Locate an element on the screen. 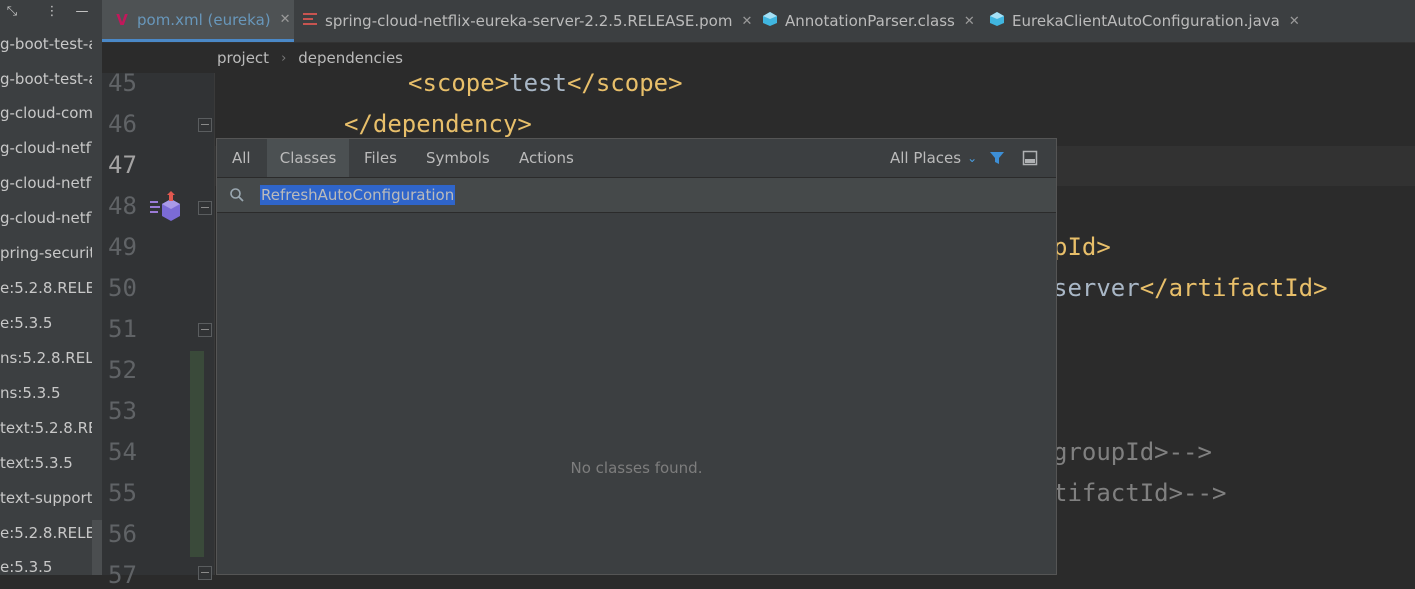 The height and width of the screenshot is (589, 1415). breadcrumb-item-project: project is located at coordinates (243, 58).